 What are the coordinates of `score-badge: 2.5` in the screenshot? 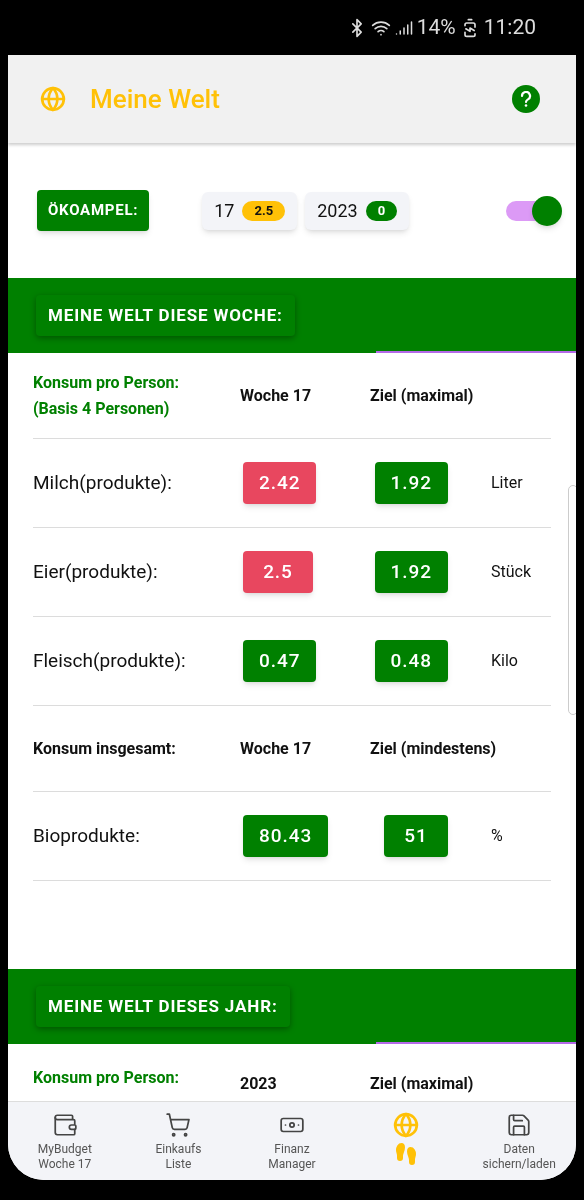 It's located at (264, 210).